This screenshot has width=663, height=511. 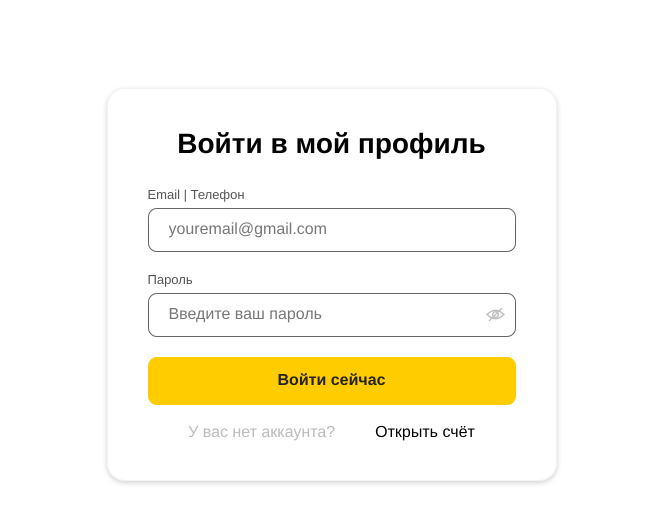 What do you see at coordinates (425, 433) in the screenshot?
I see `open-account-link: Открыть счёт` at bounding box center [425, 433].